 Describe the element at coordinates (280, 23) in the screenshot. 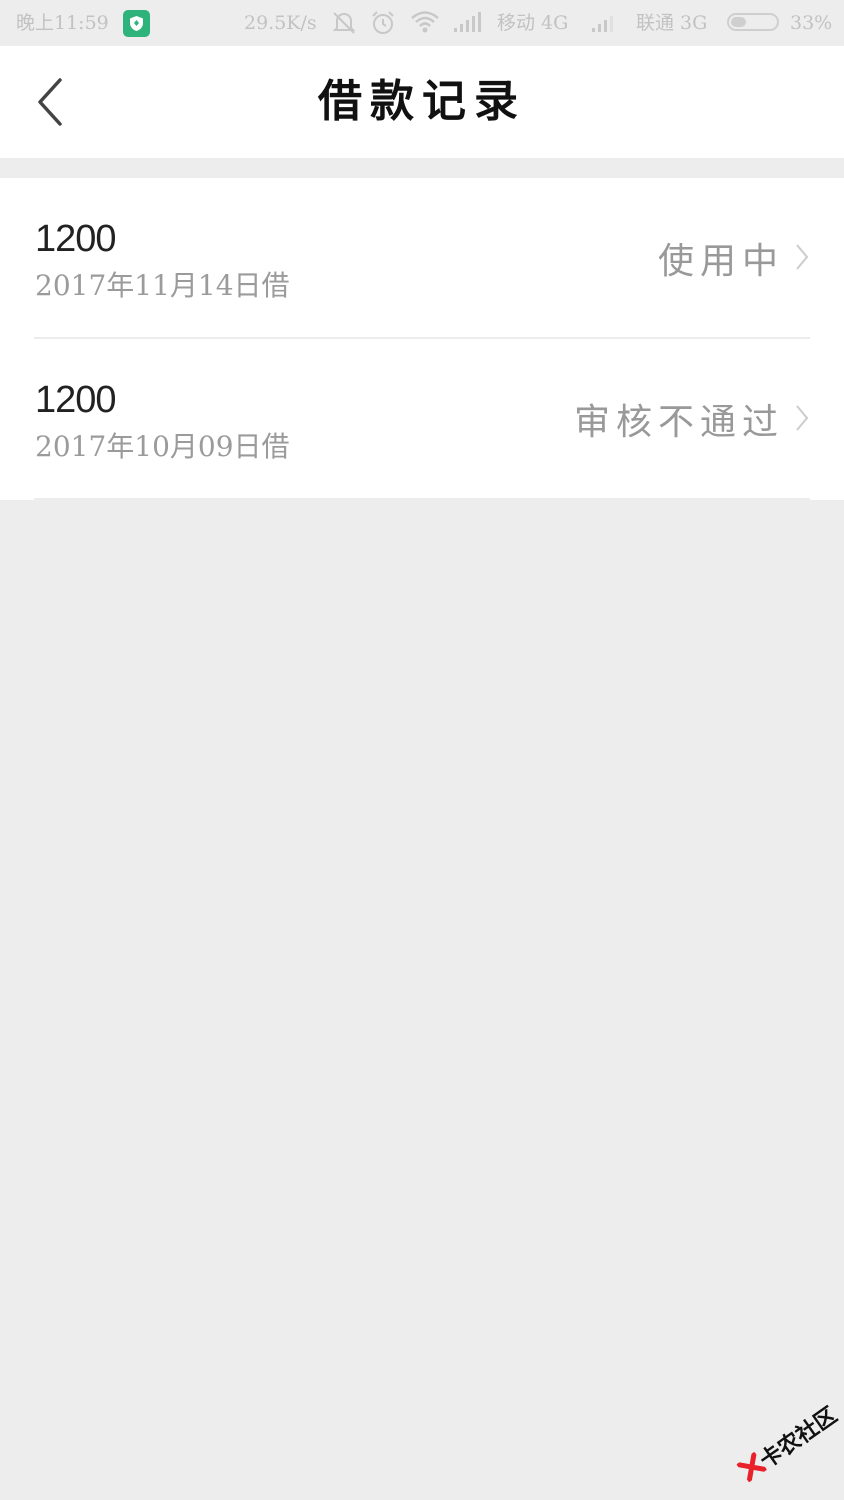

I see `network-speed: 29.5K/s` at that location.